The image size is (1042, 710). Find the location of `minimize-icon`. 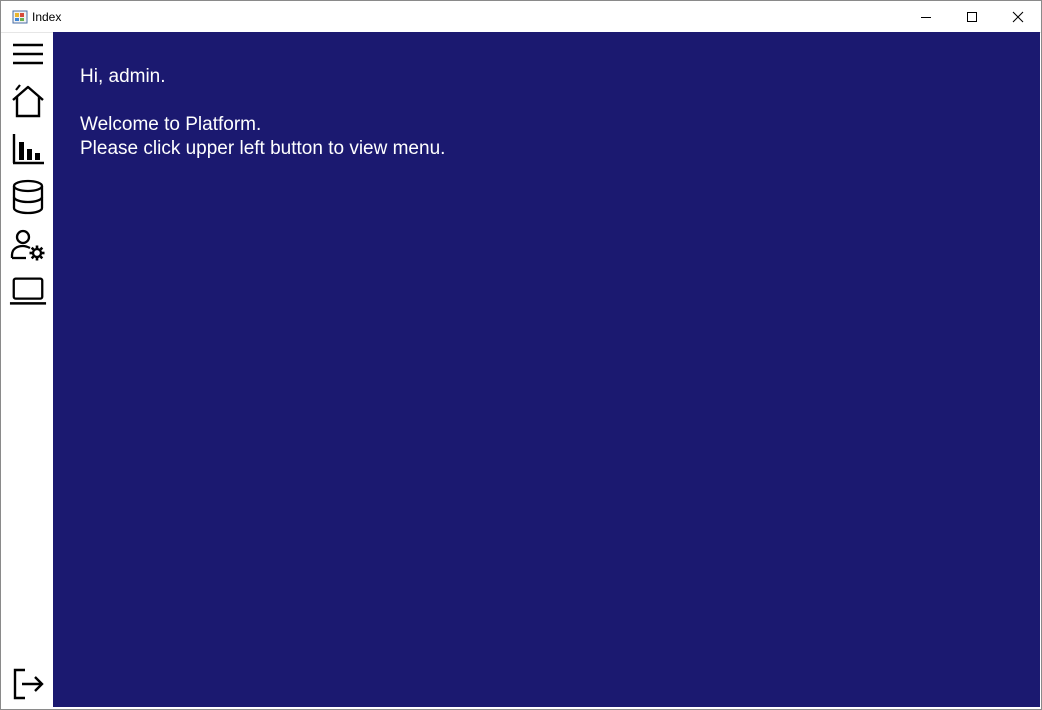

minimize-icon is located at coordinates (926, 17).